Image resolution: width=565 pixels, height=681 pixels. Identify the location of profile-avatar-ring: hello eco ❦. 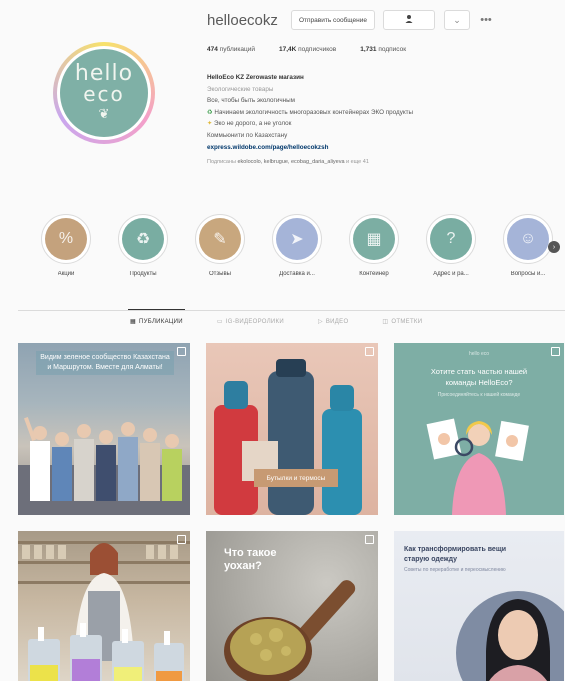
(104, 93).